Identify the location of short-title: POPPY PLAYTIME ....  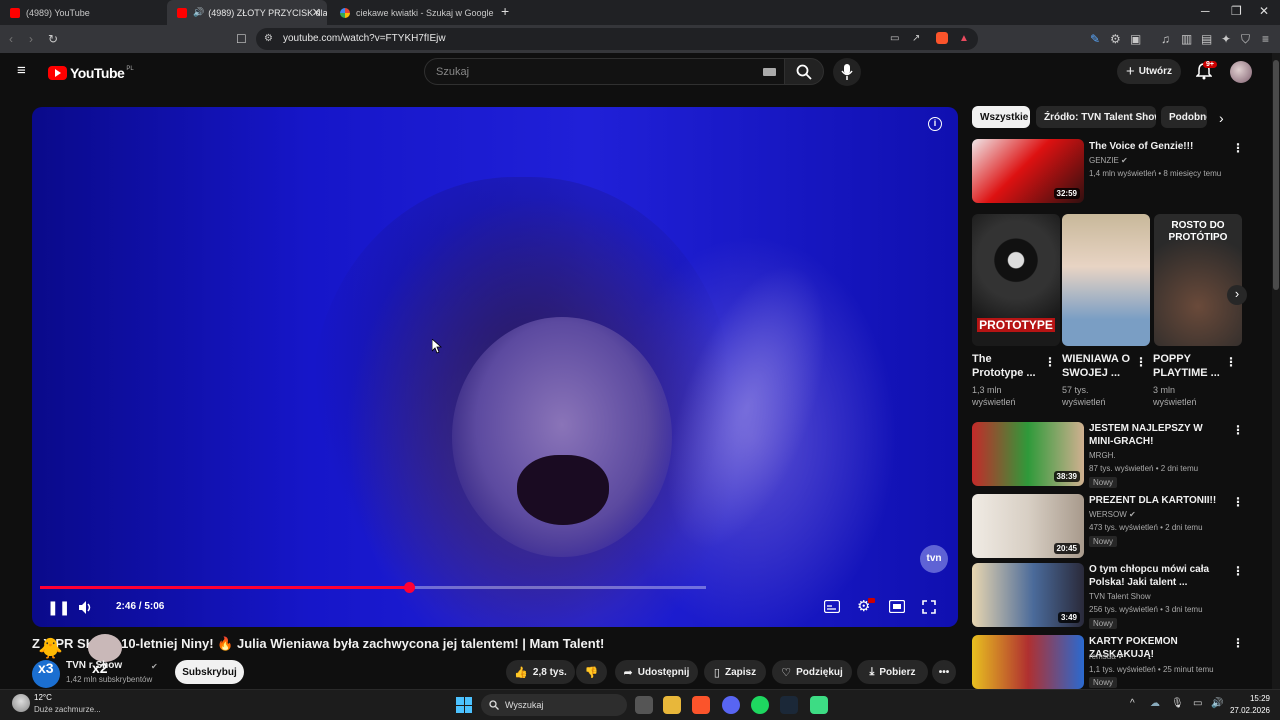
(1186, 366).